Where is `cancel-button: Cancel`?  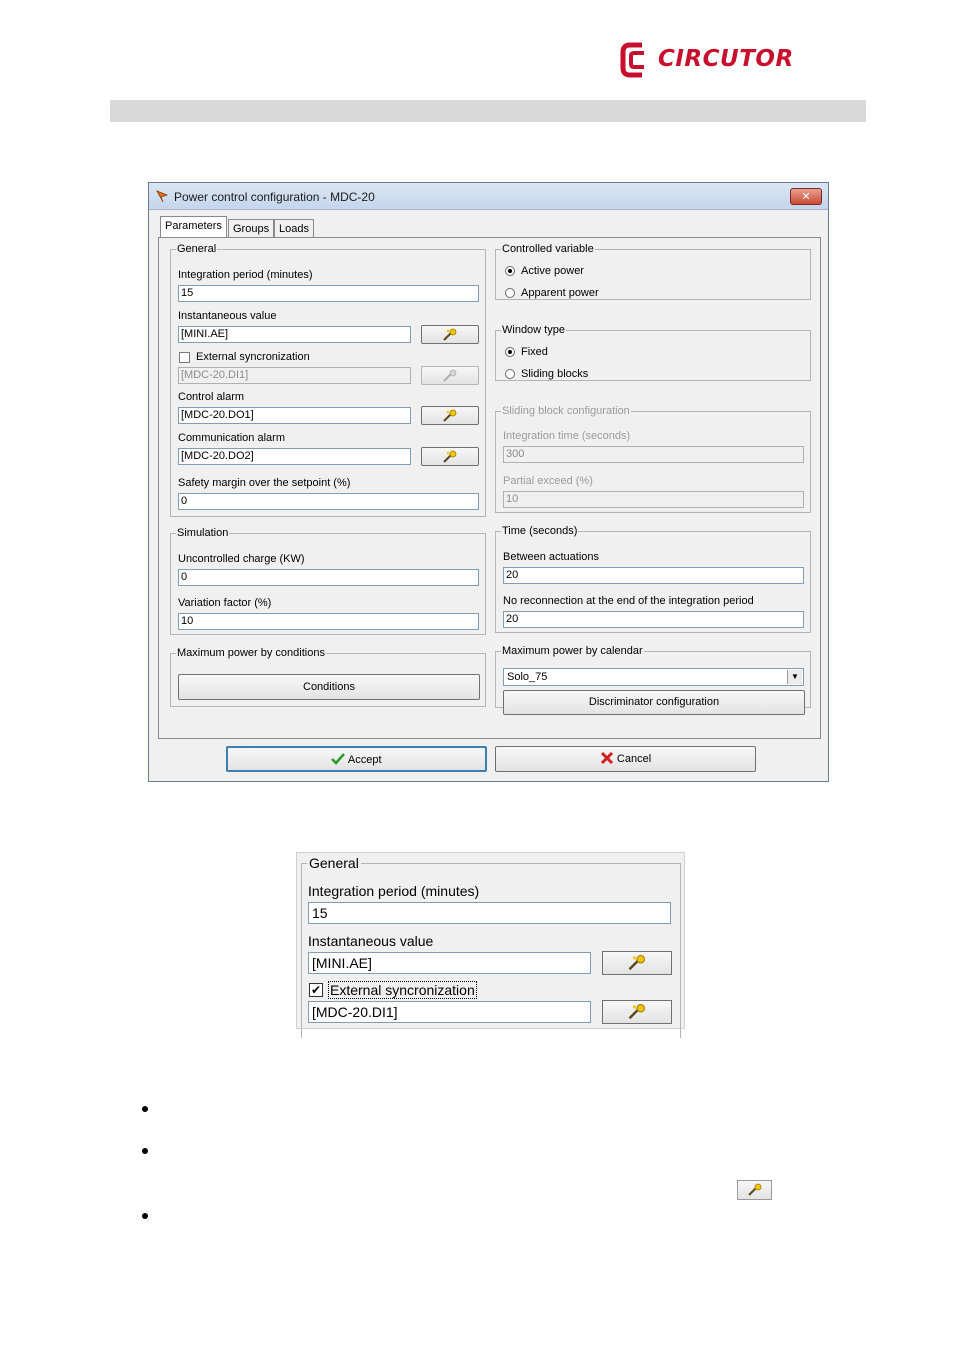 cancel-button: Cancel is located at coordinates (625, 759).